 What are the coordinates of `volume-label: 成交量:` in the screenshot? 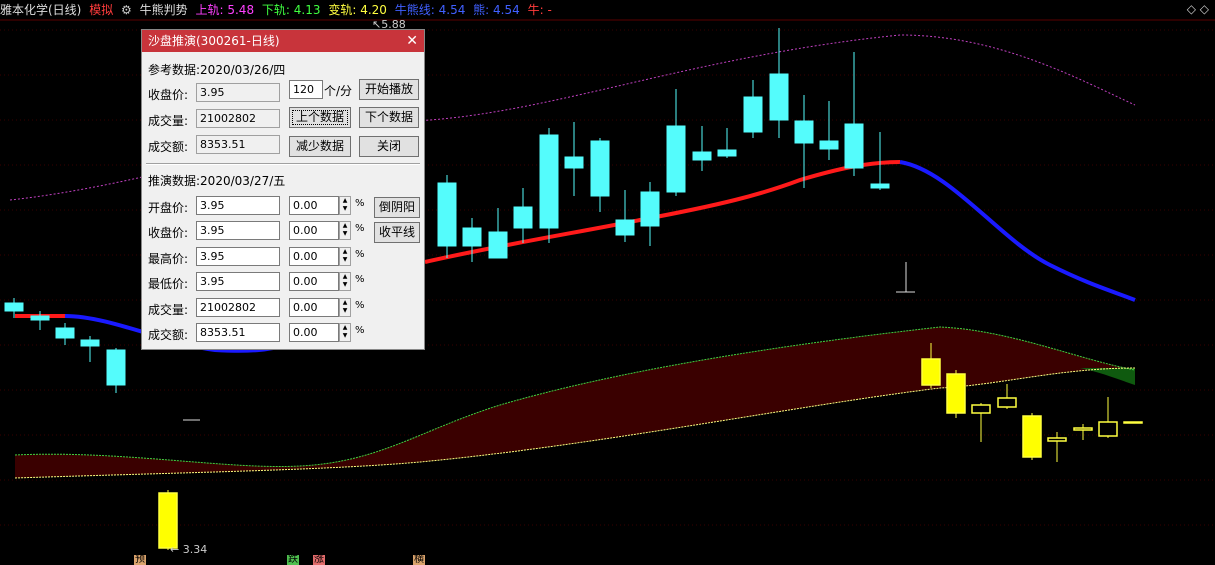 It's located at (168, 310).